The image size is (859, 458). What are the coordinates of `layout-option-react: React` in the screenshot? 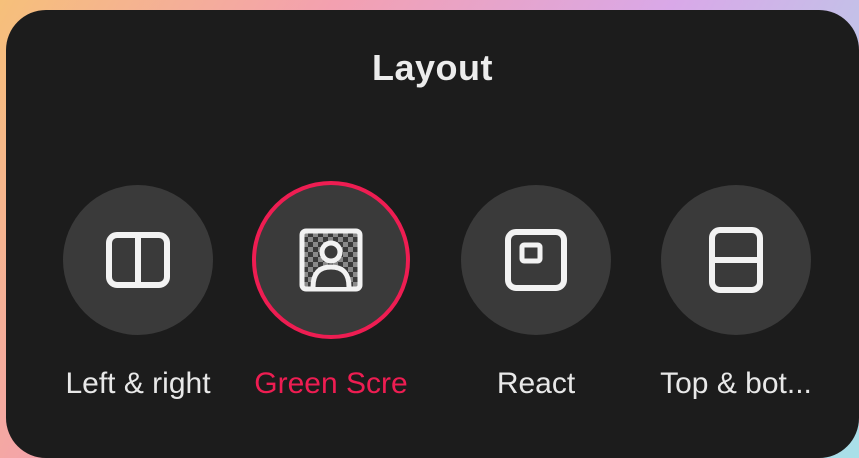 It's located at (536, 300).